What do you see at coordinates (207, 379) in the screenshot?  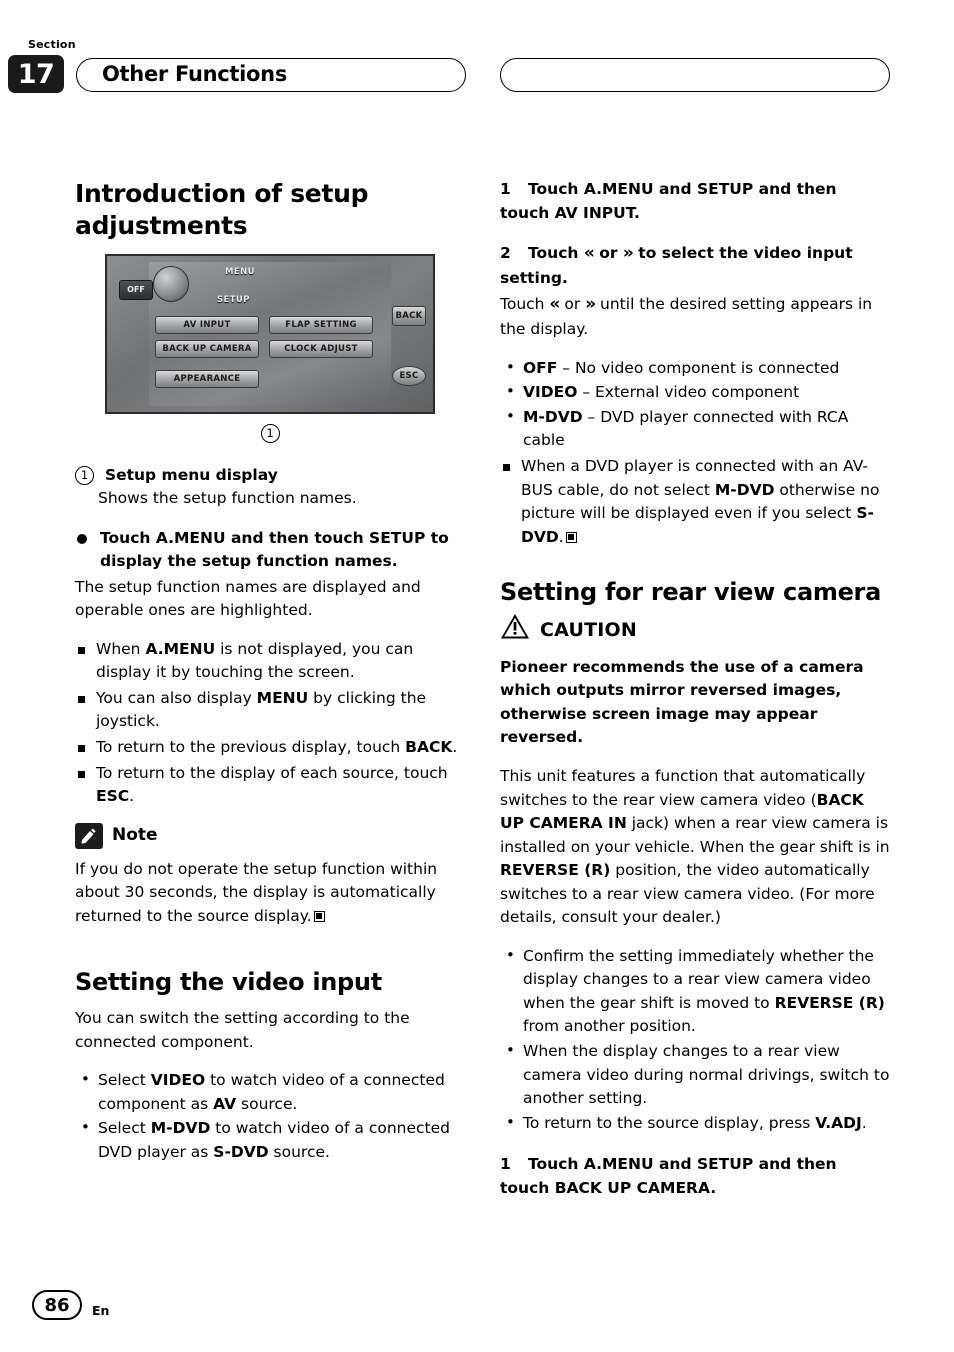 I see `appearance-button: APPEARANCE` at bounding box center [207, 379].